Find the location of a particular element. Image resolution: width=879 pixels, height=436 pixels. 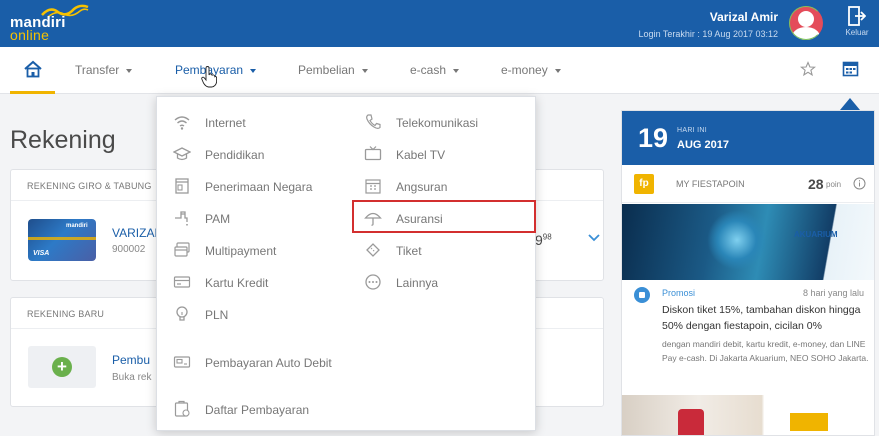

promo-time: 8 hari yang lalu is located at coordinates (833, 293).